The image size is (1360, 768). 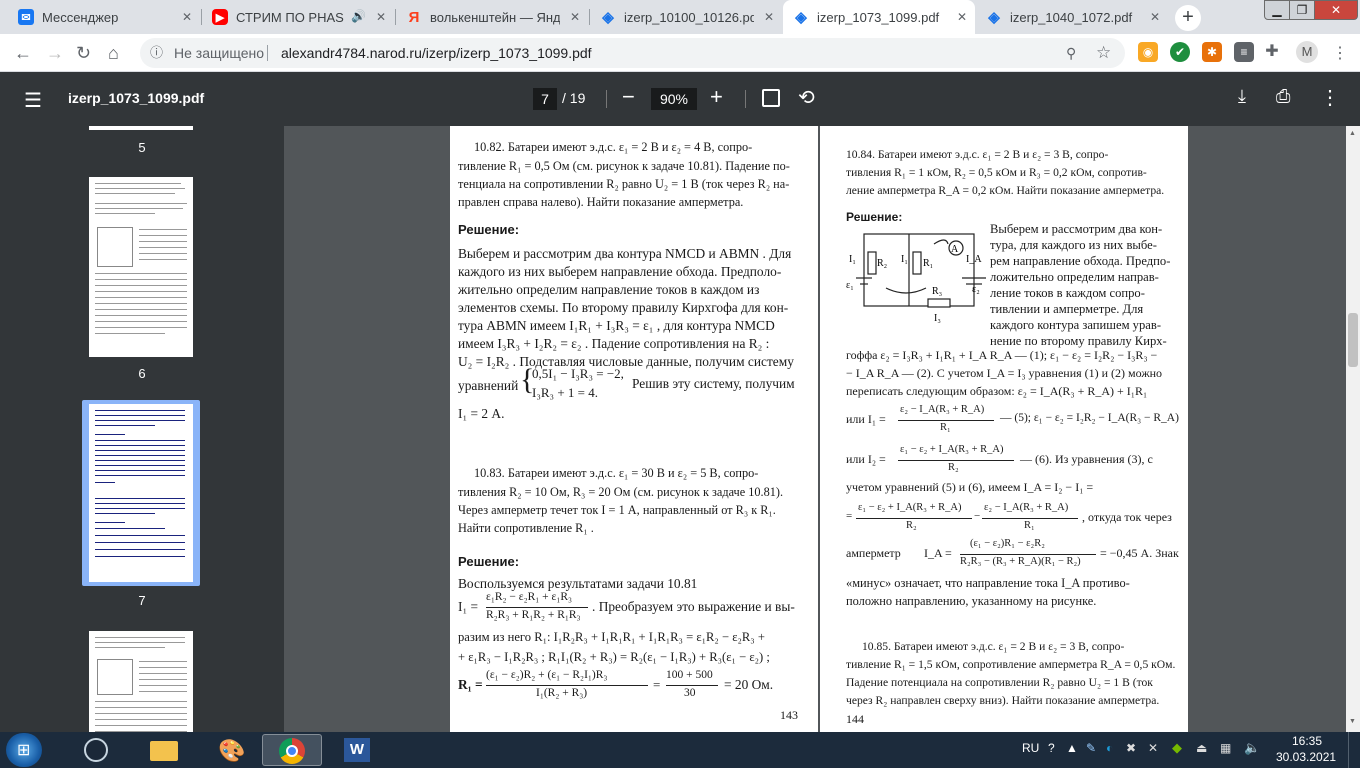 I want to click on yandex-icon: Я, so click(x=414, y=17).